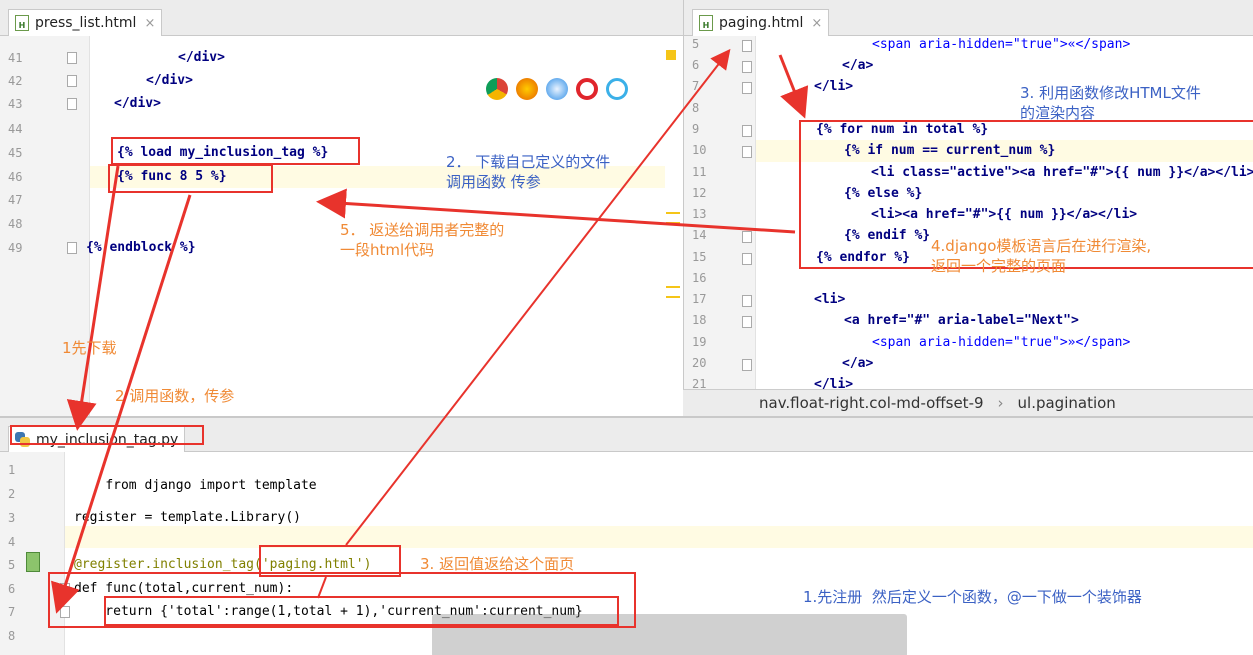  I want to click on line-number: 2, so click(12, 494).